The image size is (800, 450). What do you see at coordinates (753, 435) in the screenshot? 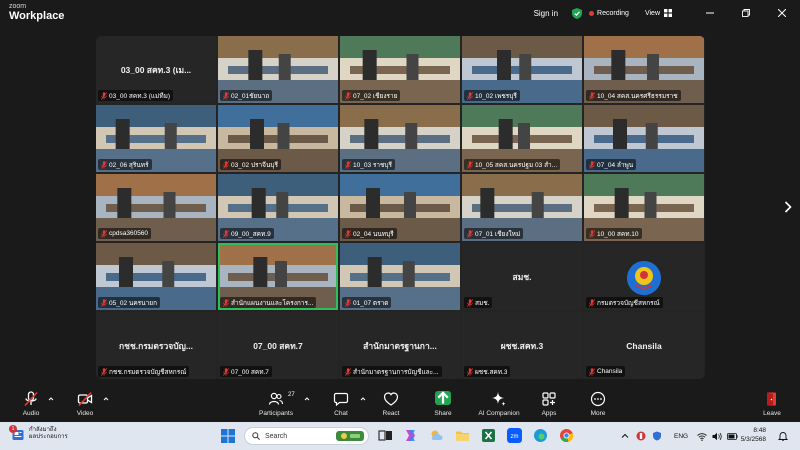
I see `taskbar-clock: 8:48 5/3/2568` at bounding box center [753, 435].